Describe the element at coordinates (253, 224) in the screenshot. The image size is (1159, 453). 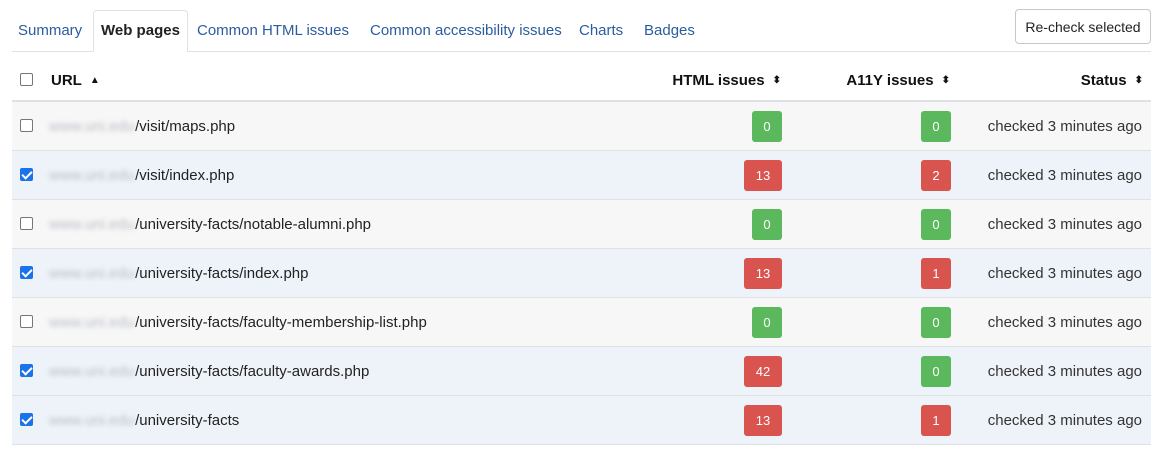
I see `url-path: /university-facts/notable-alumni.php` at that location.